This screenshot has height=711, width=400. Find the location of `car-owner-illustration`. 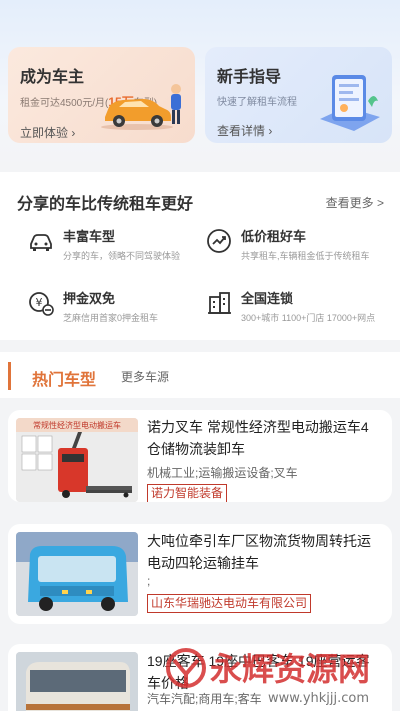

car-owner-illustration is located at coordinates (141, 107).